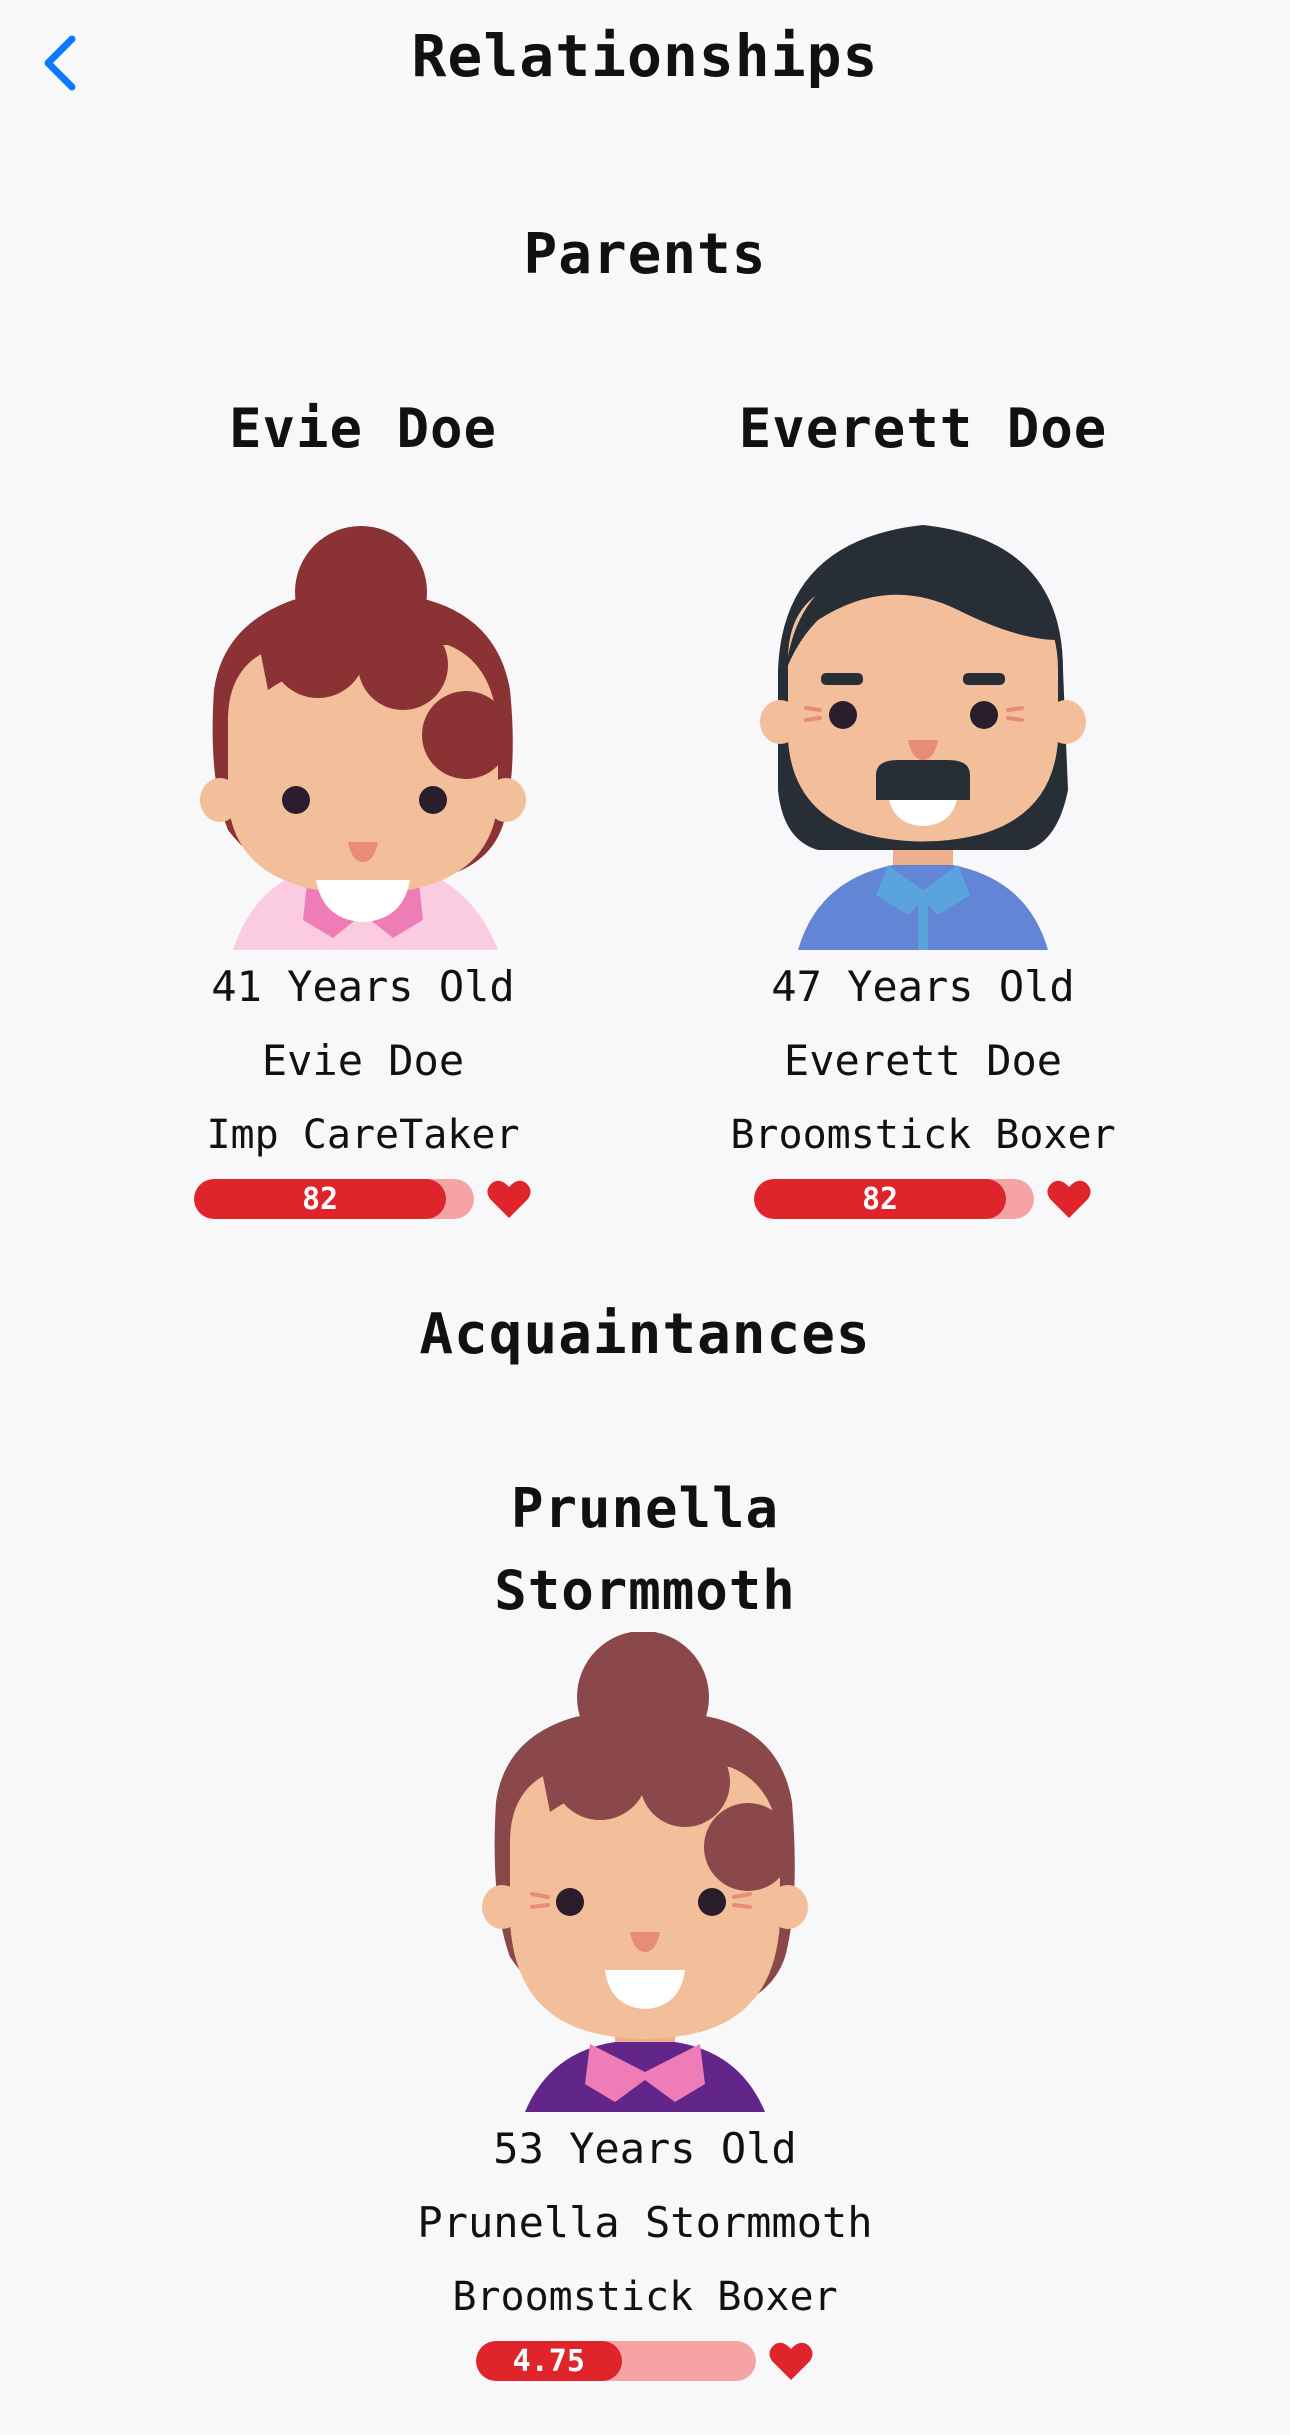  What do you see at coordinates (548, 2361) in the screenshot?
I see `relationship-value: 4.75` at bounding box center [548, 2361].